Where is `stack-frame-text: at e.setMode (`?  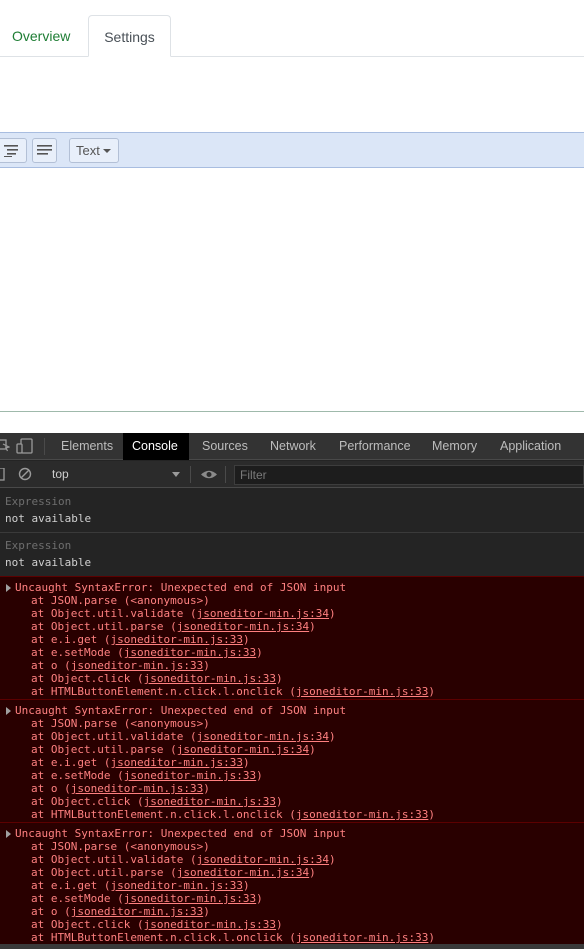 stack-frame-text: at e.setMode ( is located at coordinates (77, 775).